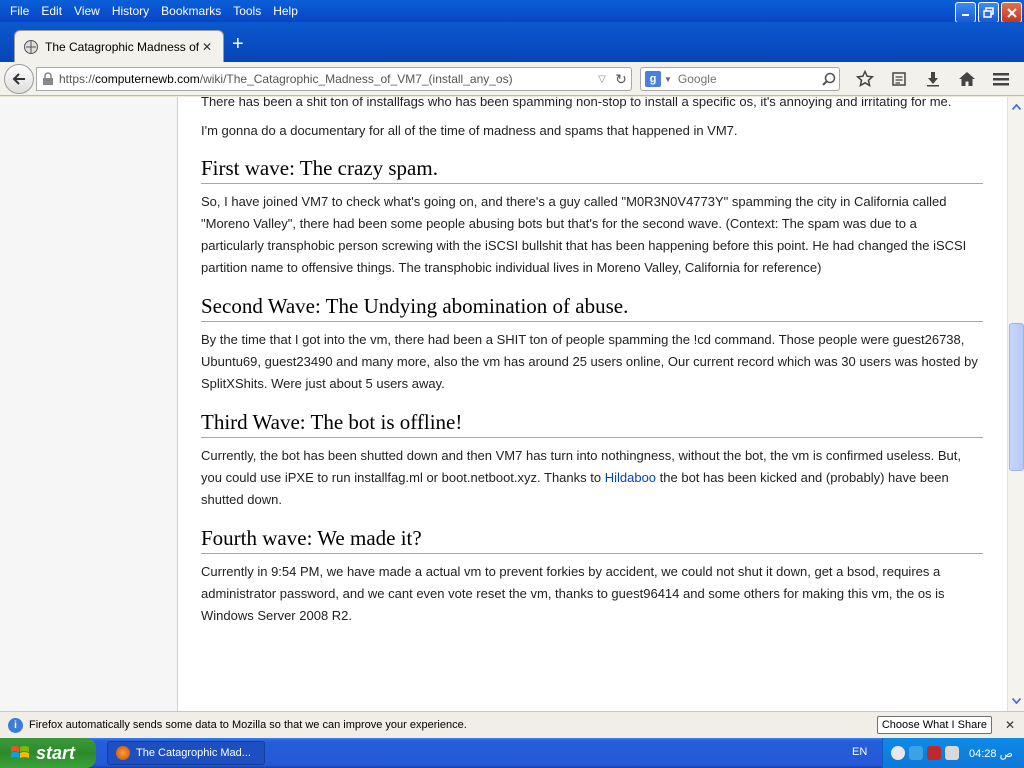 Image resolution: width=1024 pixels, height=768 pixels. I want to click on toolbar-icons, so click(933, 79).